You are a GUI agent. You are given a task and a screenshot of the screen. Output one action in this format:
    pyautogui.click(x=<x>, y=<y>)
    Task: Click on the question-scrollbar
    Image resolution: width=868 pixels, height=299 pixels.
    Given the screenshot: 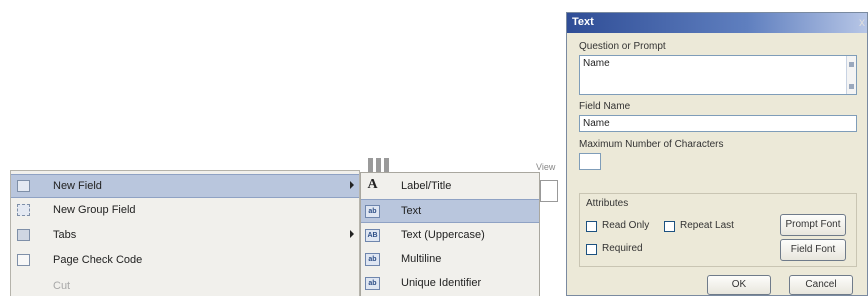 What is the action you would take?
    pyautogui.click(x=851, y=75)
    